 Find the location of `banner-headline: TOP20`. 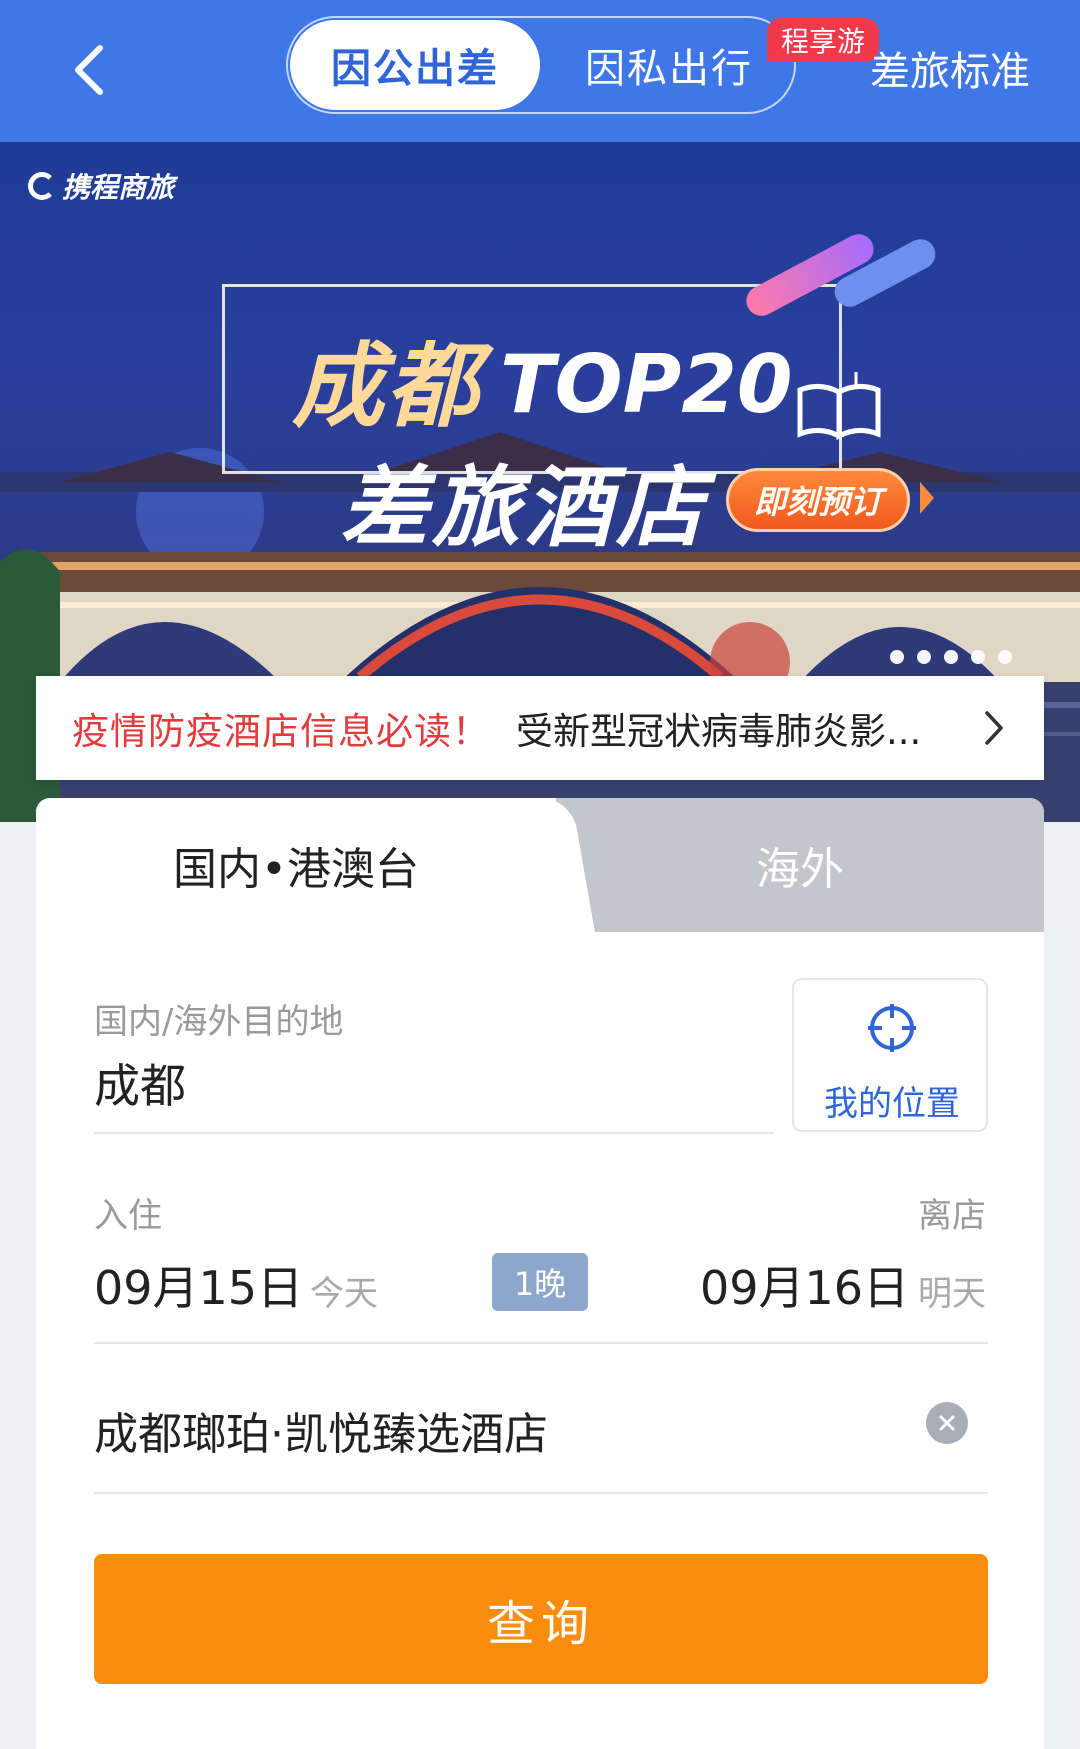

banner-headline: TOP20 is located at coordinates (646, 384).